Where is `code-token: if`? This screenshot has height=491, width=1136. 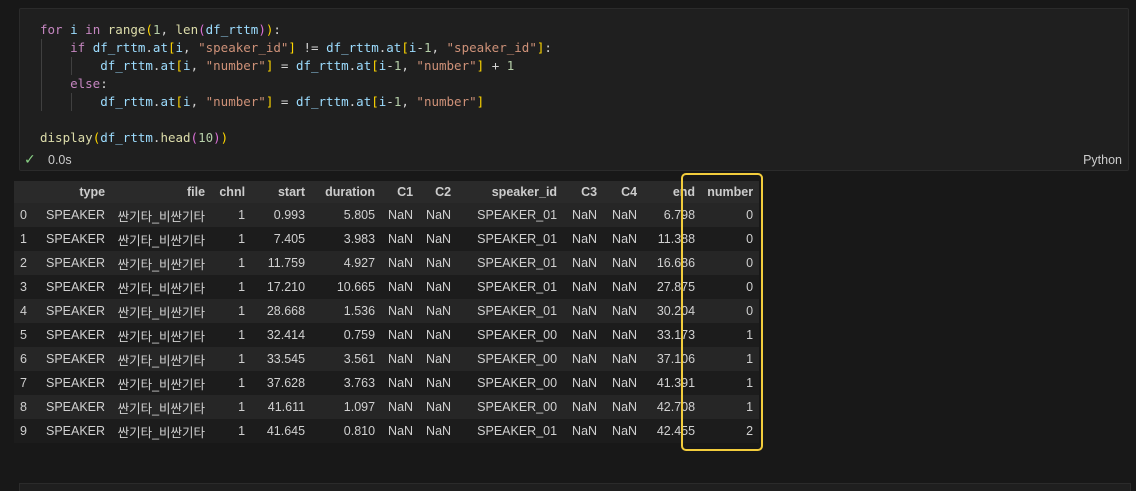 code-token: if is located at coordinates (78, 47).